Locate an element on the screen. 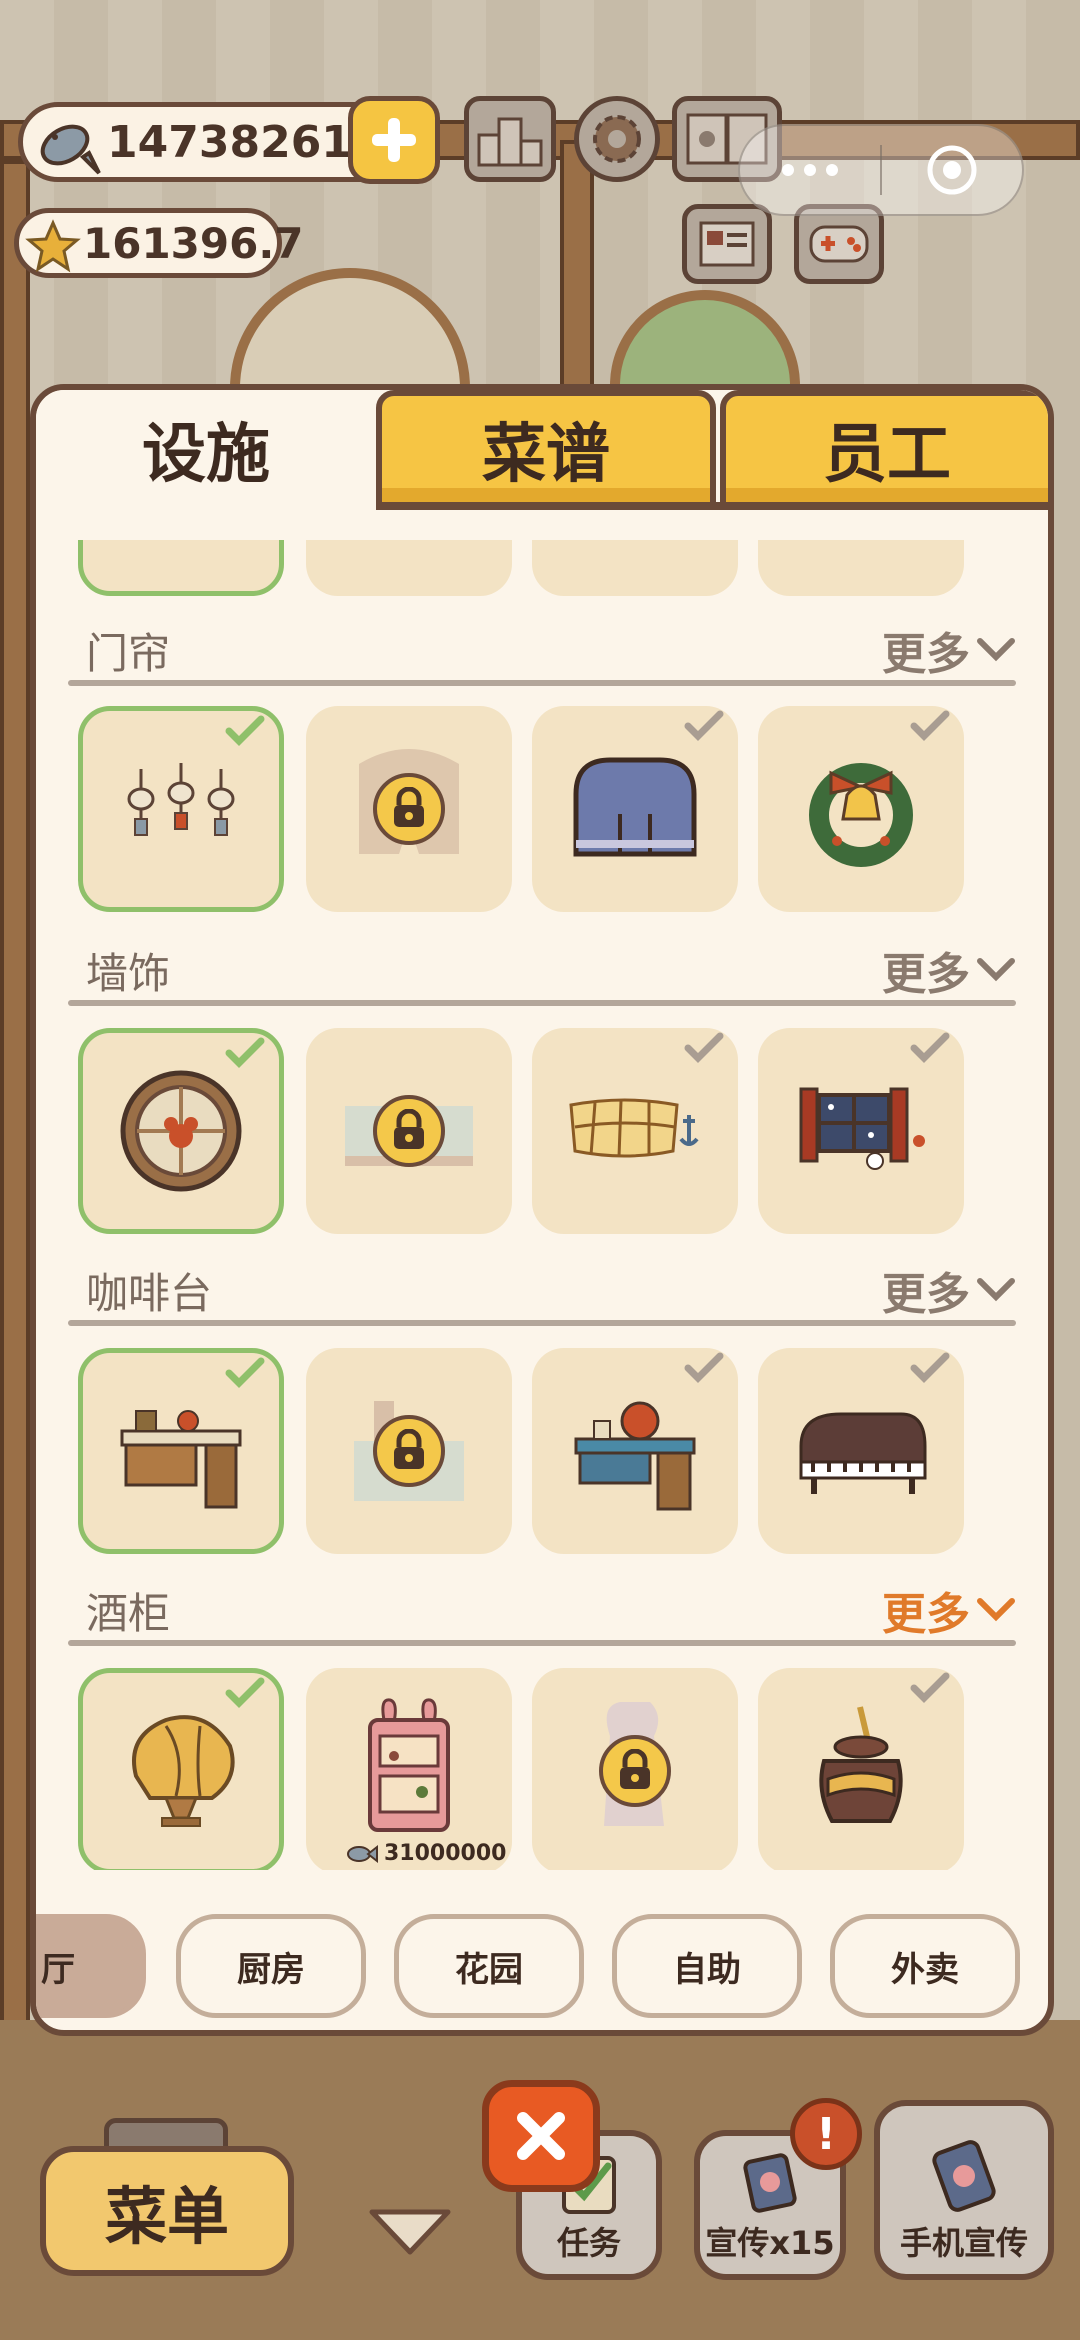 Image resolution: width=1080 pixels, height=2340 pixels. exit-button is located at coordinates (952, 170).